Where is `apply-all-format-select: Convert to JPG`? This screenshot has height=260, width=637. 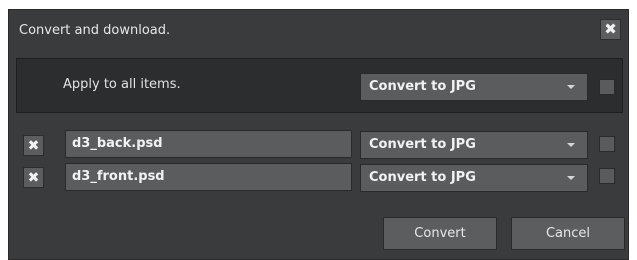
apply-all-format-select: Convert to JPG is located at coordinates (474, 87).